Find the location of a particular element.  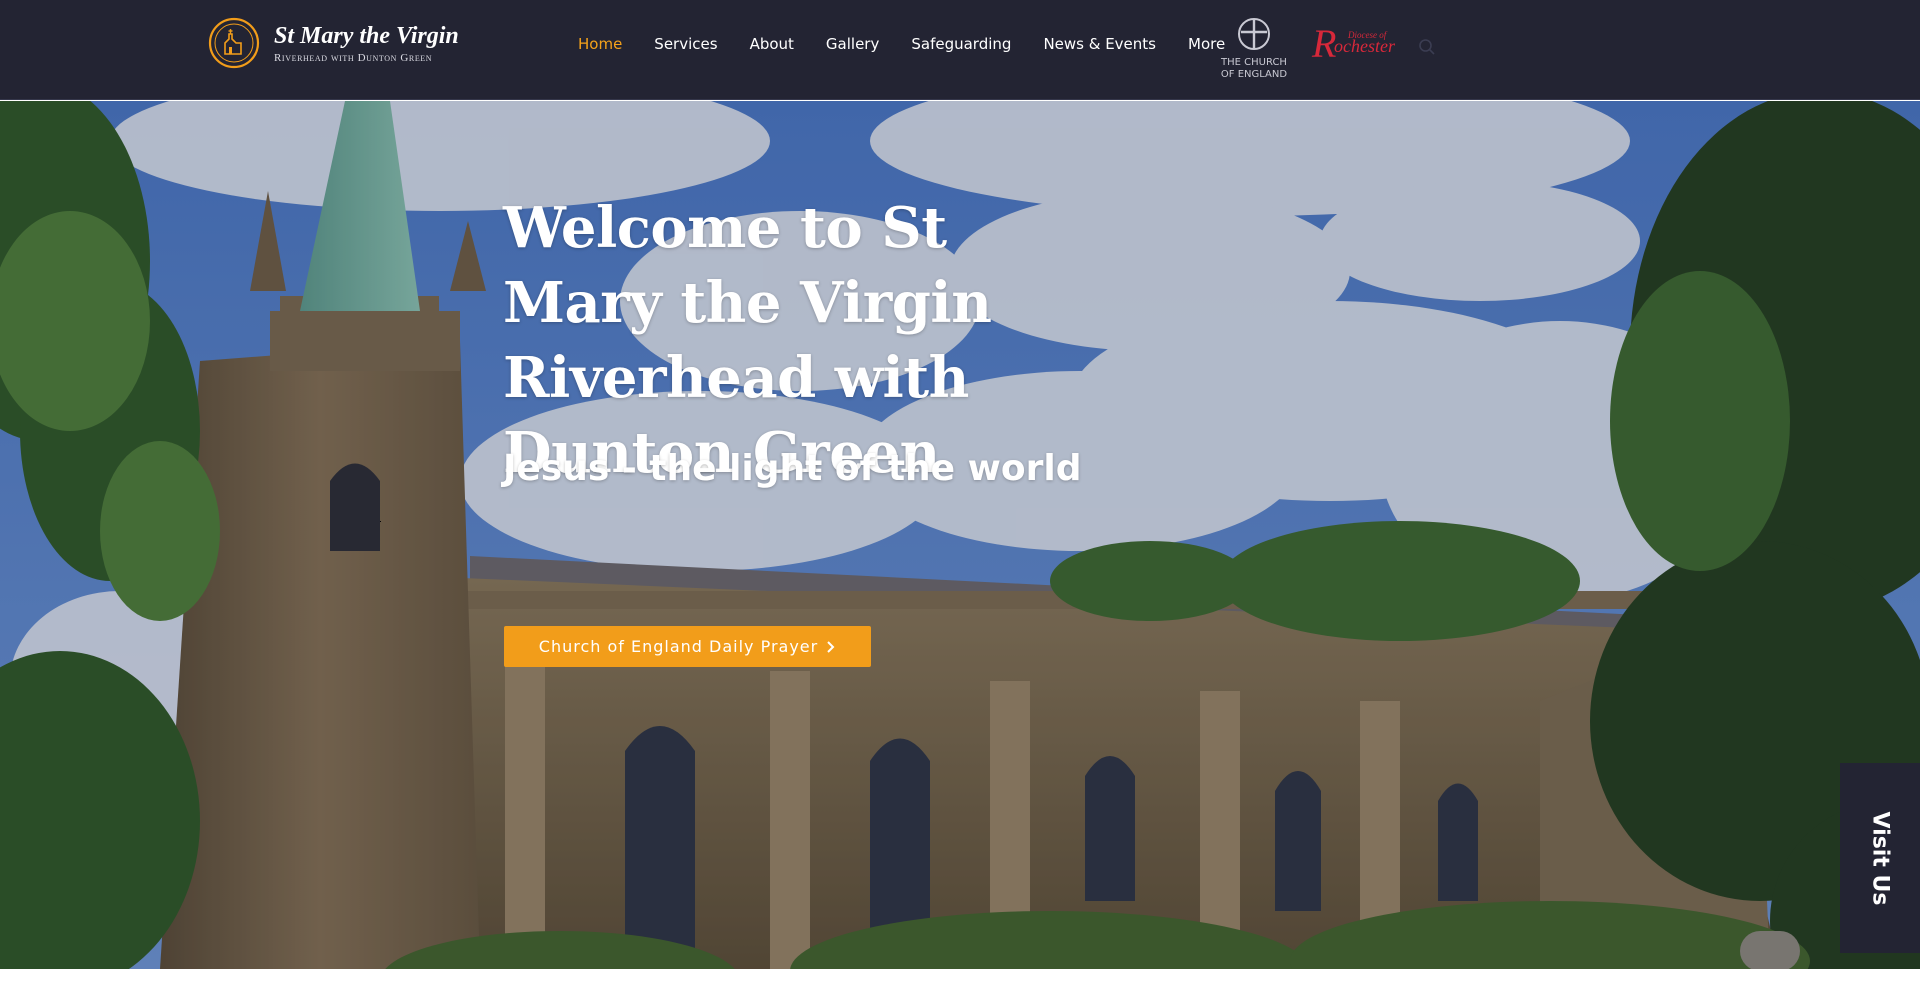

nav-item-gallery: Gallery is located at coordinates (852, 44).